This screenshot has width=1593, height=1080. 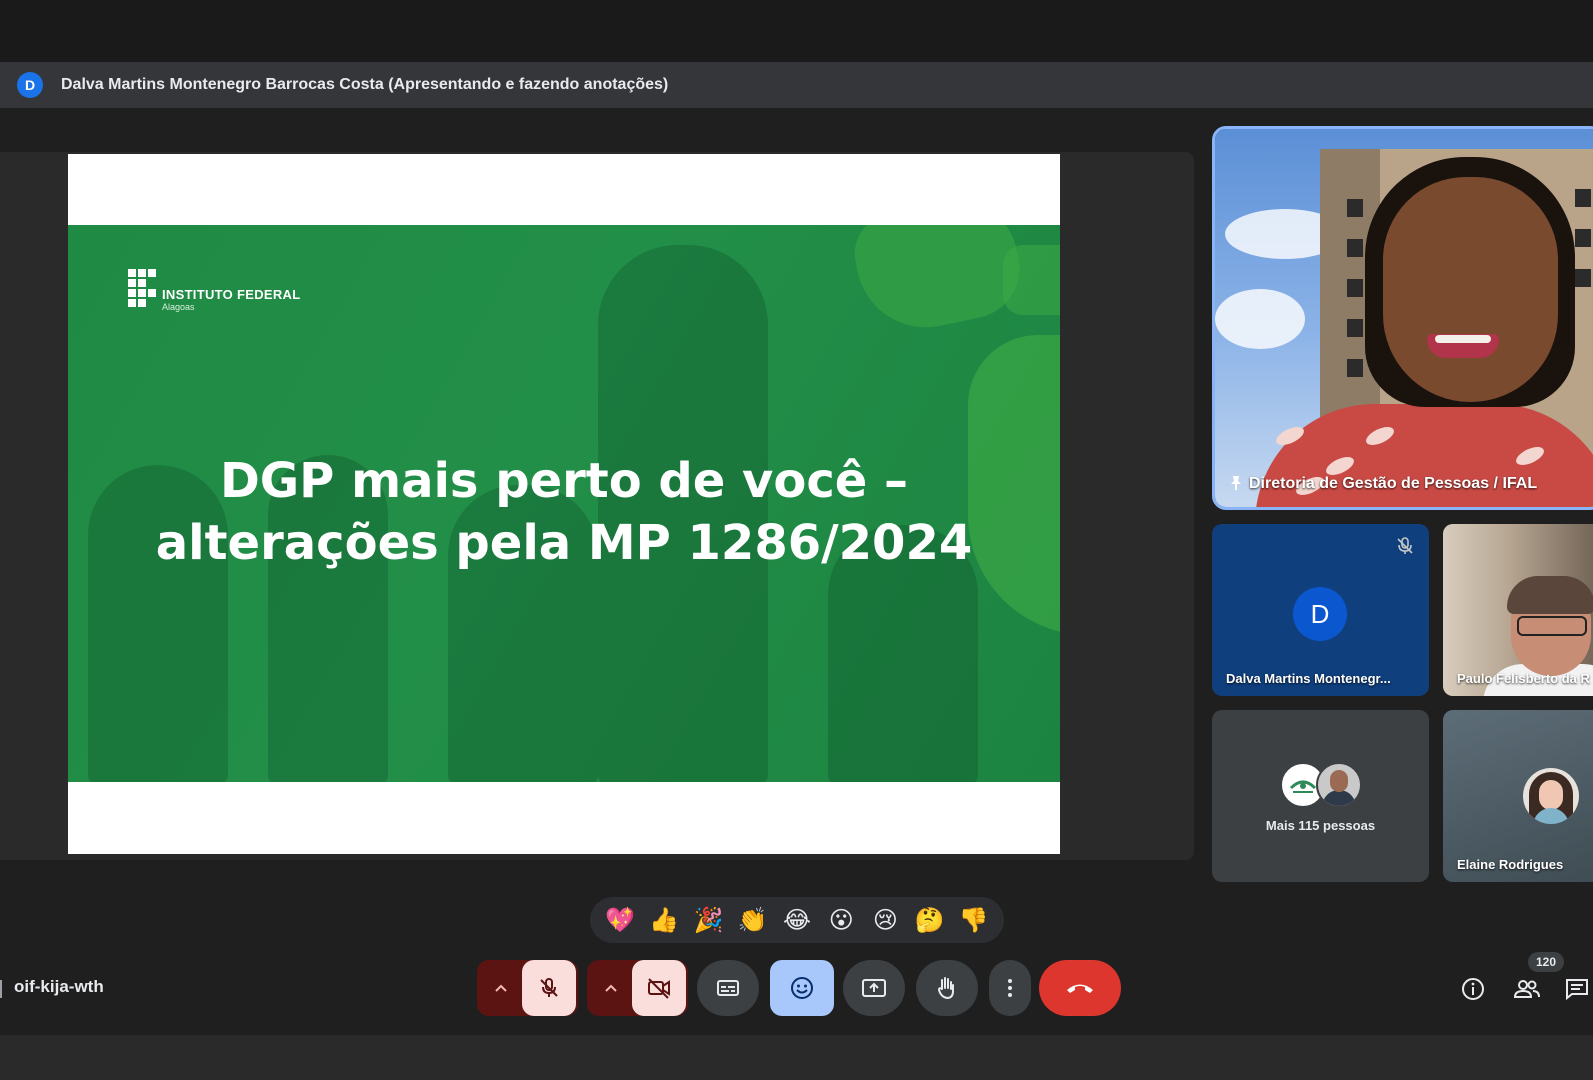 I want to click on divider, so click(x=1, y=989).